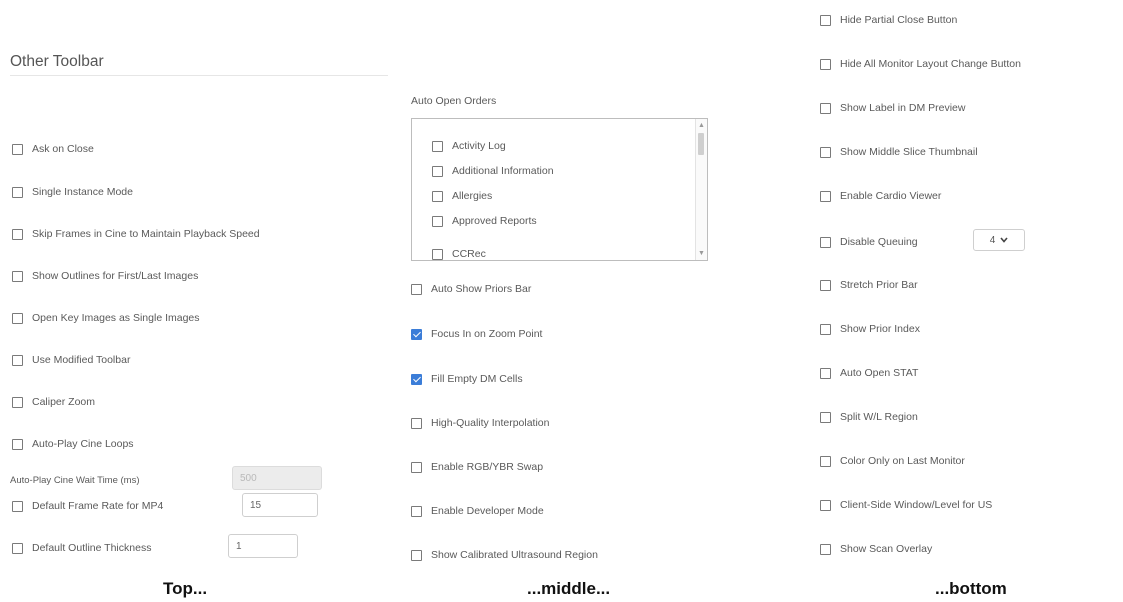 The image size is (1123, 602). I want to click on option-disable-queuing: Disable Queuing, so click(869, 242).